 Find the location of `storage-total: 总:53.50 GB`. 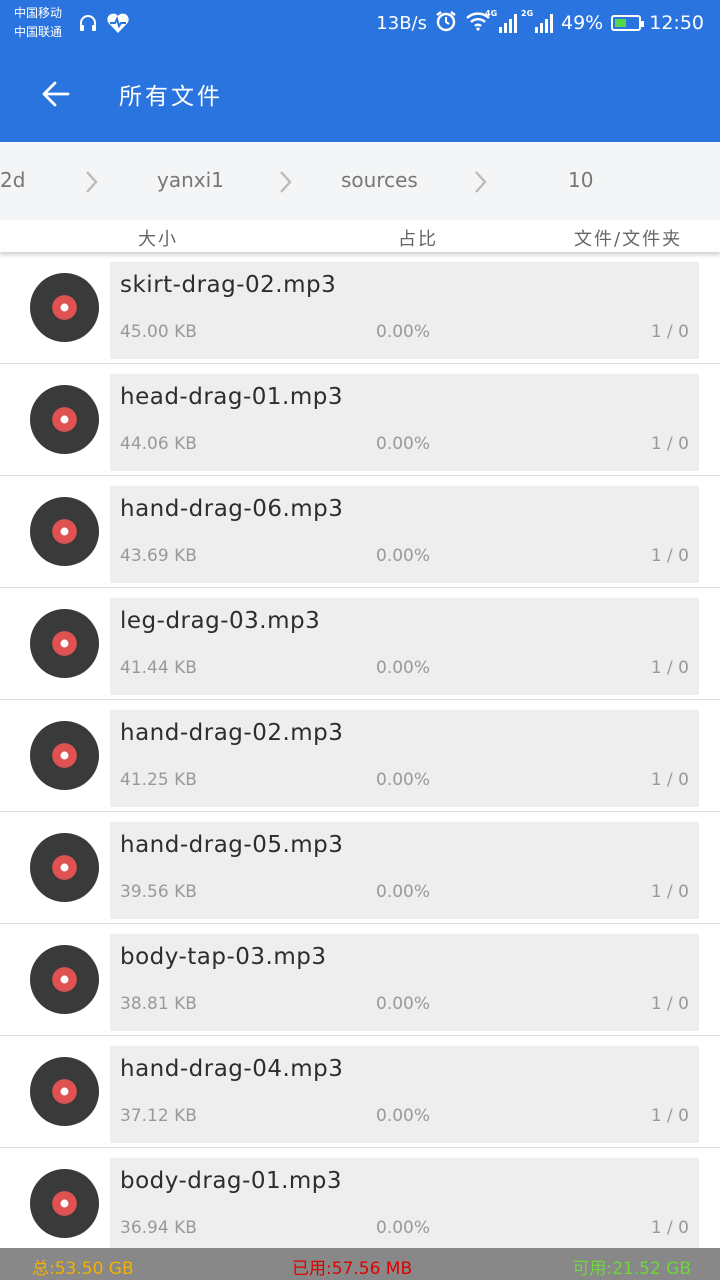

storage-total: 总:53.50 GB is located at coordinates (83, 1269).